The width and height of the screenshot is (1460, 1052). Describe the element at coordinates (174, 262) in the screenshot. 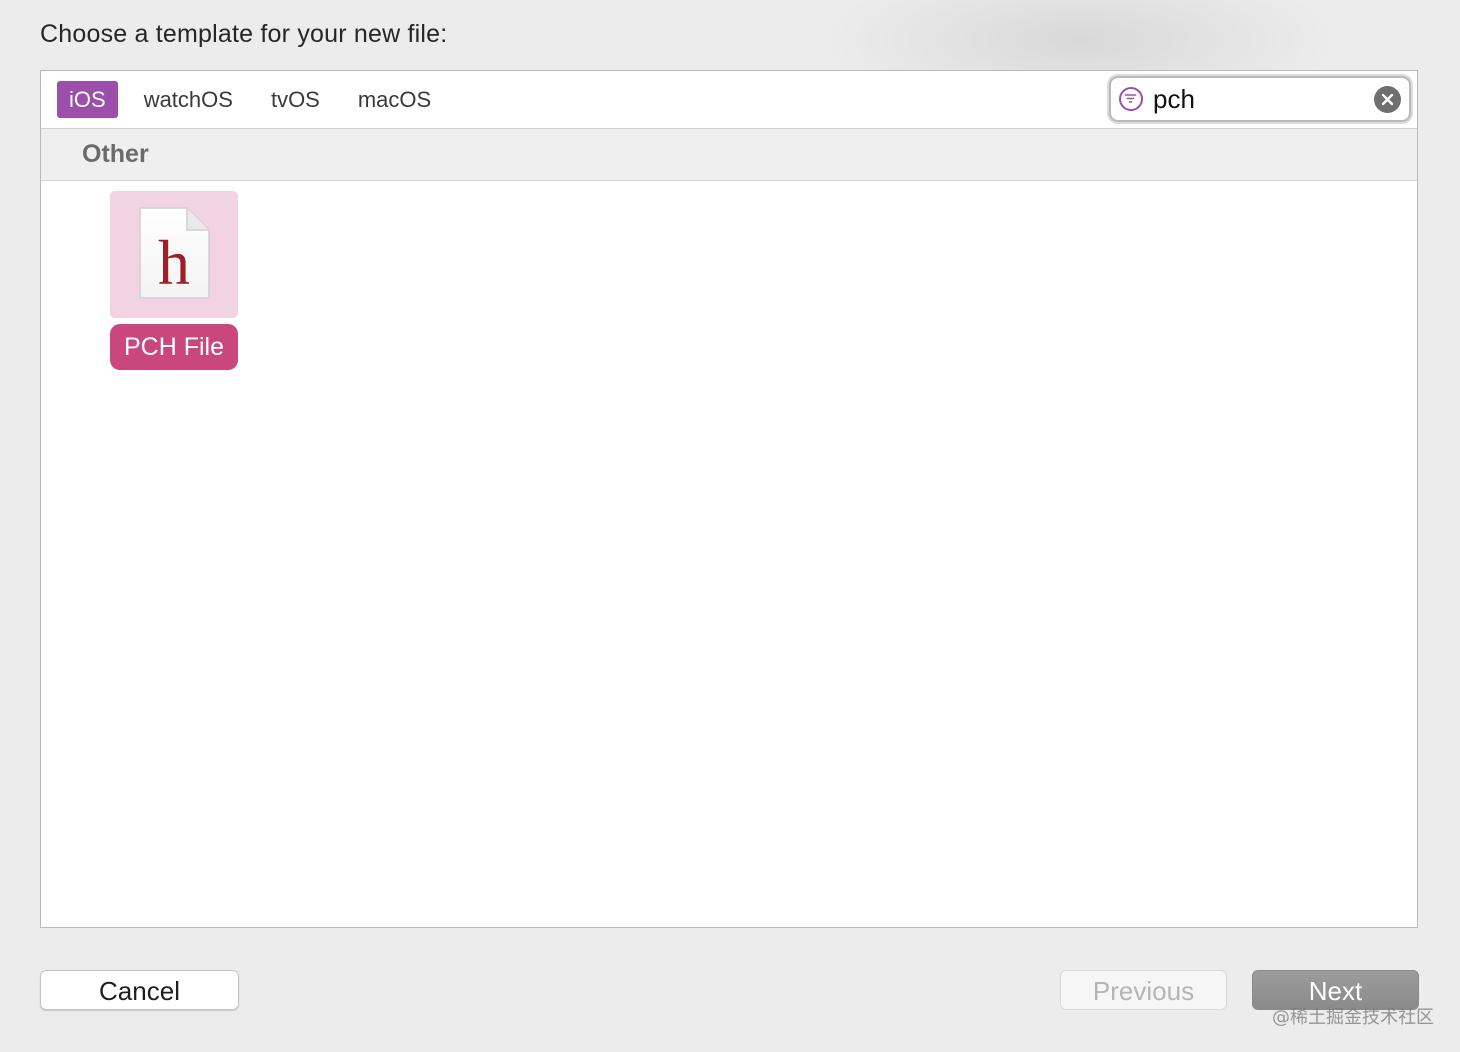

I see `header-file-glyph: h` at that location.